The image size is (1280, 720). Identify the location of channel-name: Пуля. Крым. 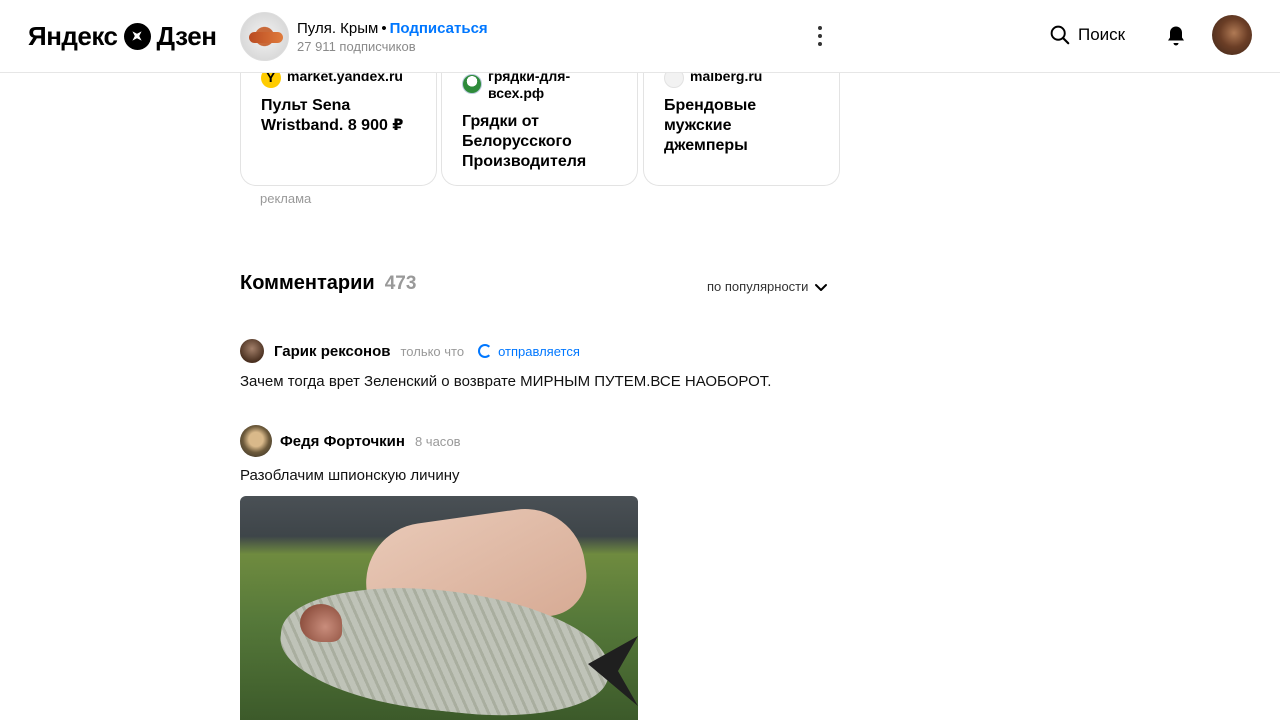
(337, 28).